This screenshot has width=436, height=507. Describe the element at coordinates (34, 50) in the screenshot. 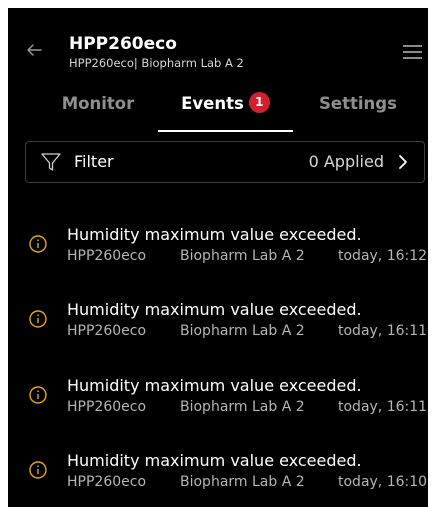

I see `back-arrow-icon` at that location.